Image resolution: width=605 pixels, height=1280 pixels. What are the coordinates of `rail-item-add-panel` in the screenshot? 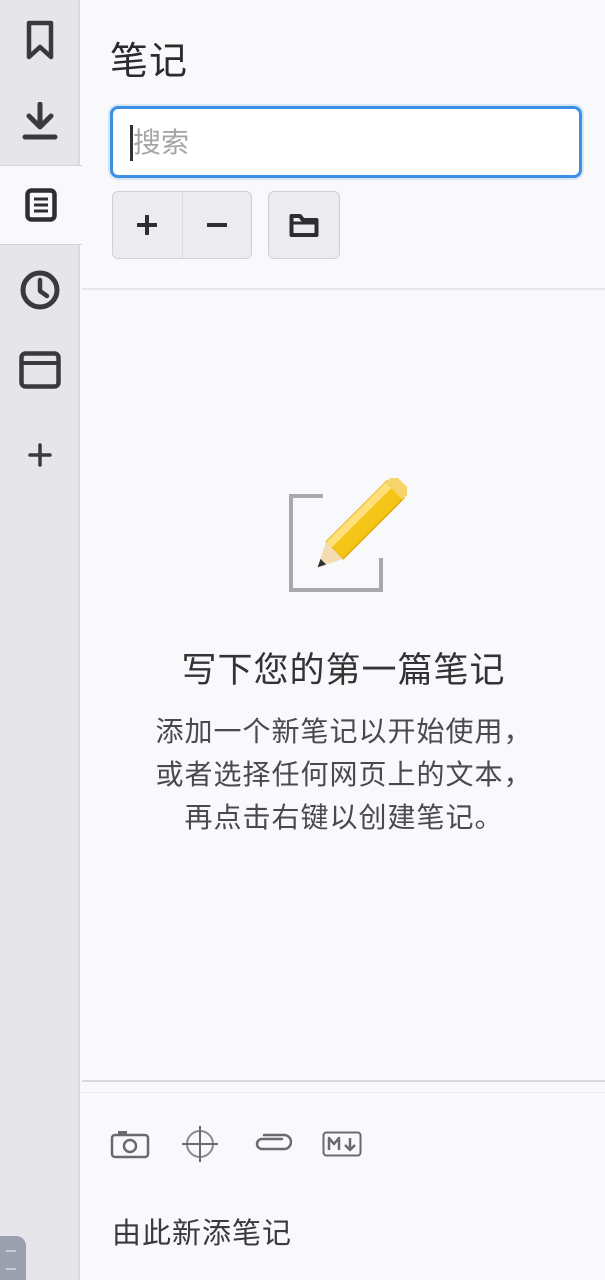 It's located at (40, 455).